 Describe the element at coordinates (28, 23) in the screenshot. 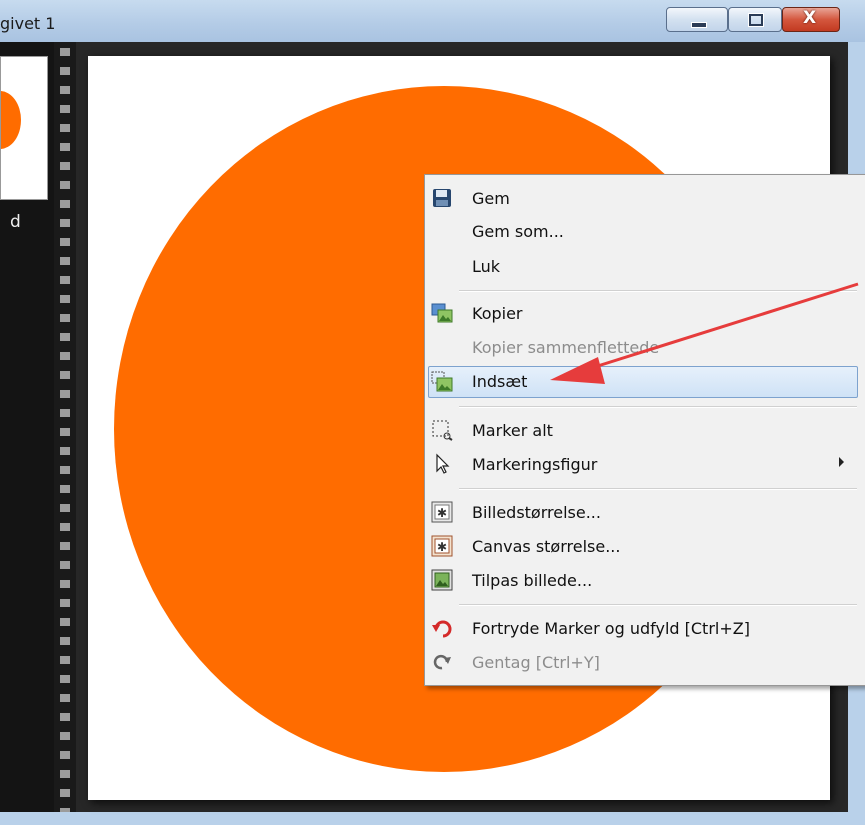

I see `window-title: givet 1` at that location.